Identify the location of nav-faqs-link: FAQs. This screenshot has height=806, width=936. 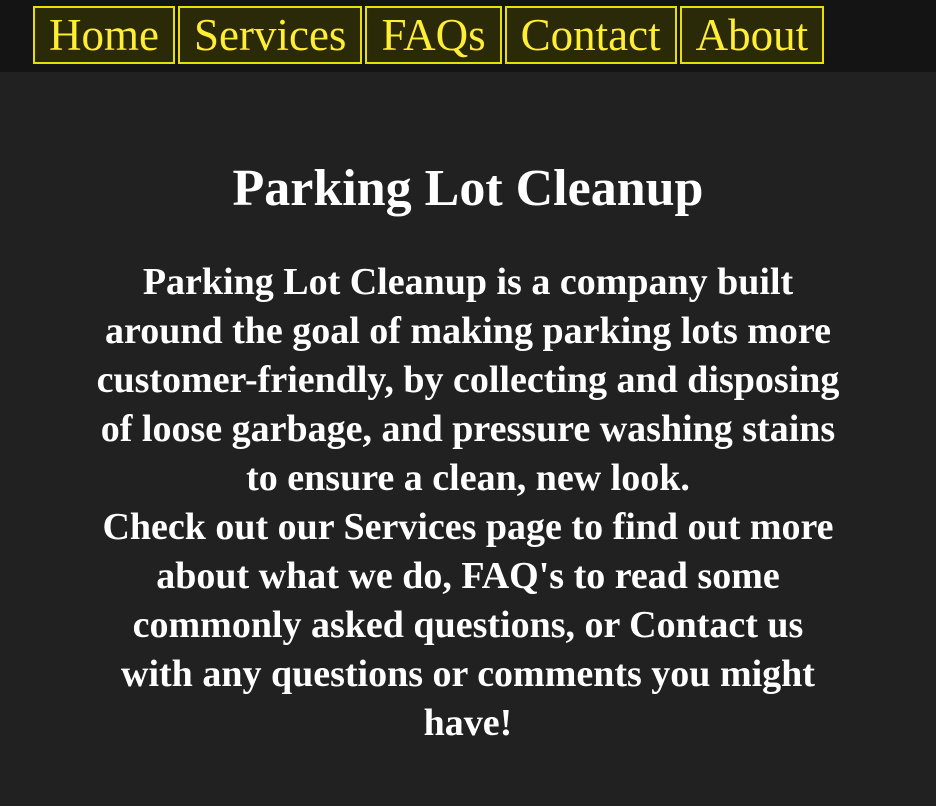
(433, 35).